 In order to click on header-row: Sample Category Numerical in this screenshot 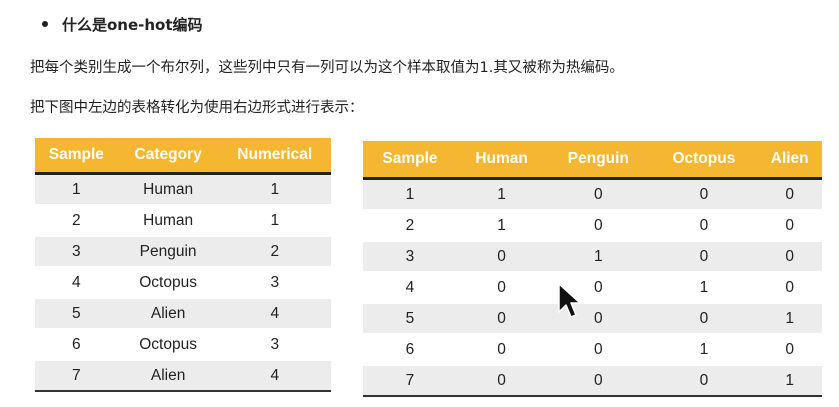, I will do `click(183, 156)`.